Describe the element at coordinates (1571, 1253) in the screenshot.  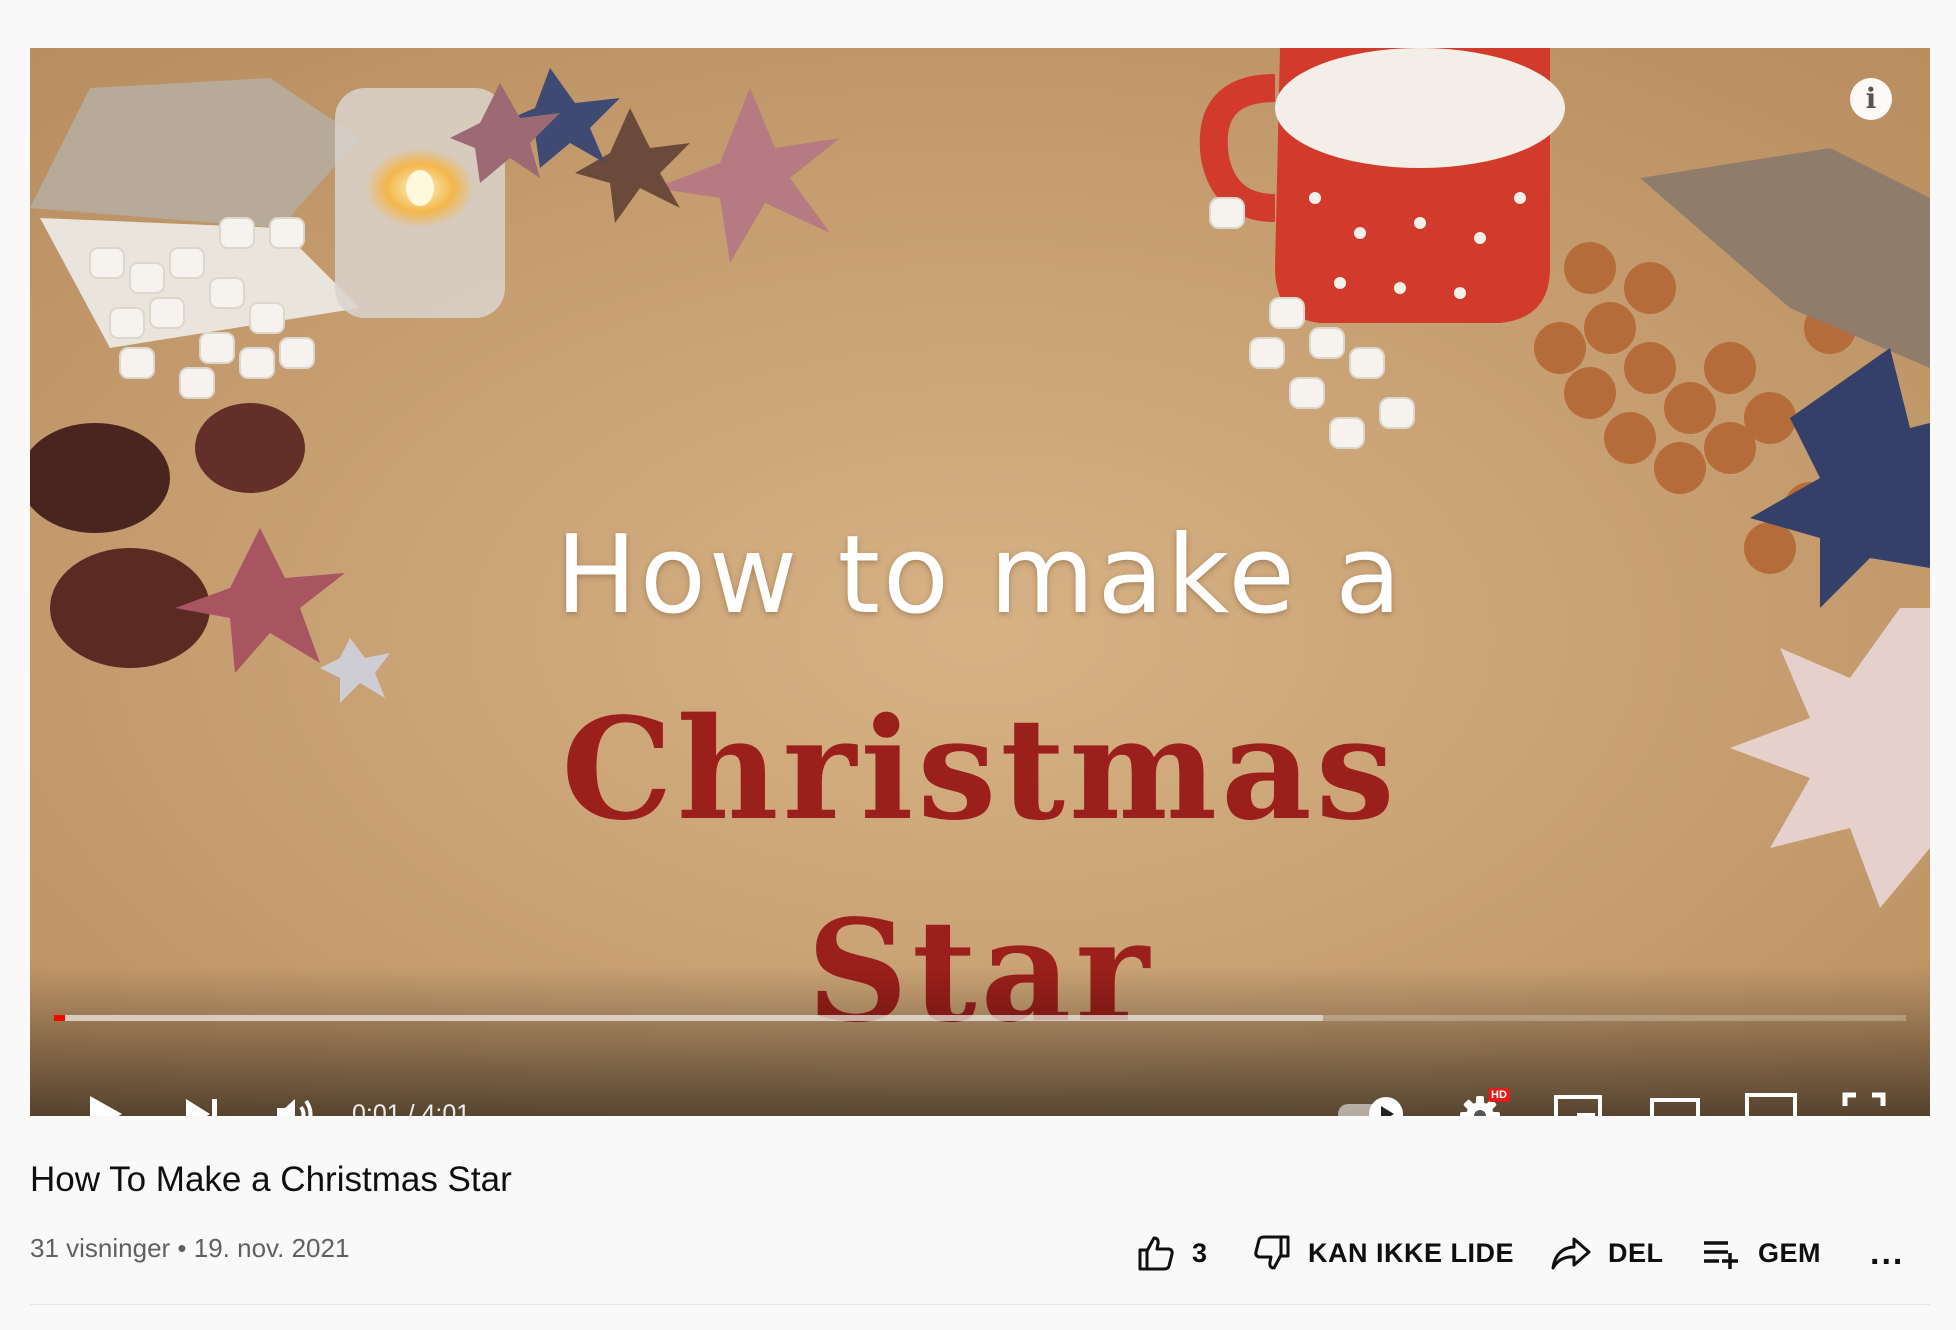
I see `share-icon` at that location.